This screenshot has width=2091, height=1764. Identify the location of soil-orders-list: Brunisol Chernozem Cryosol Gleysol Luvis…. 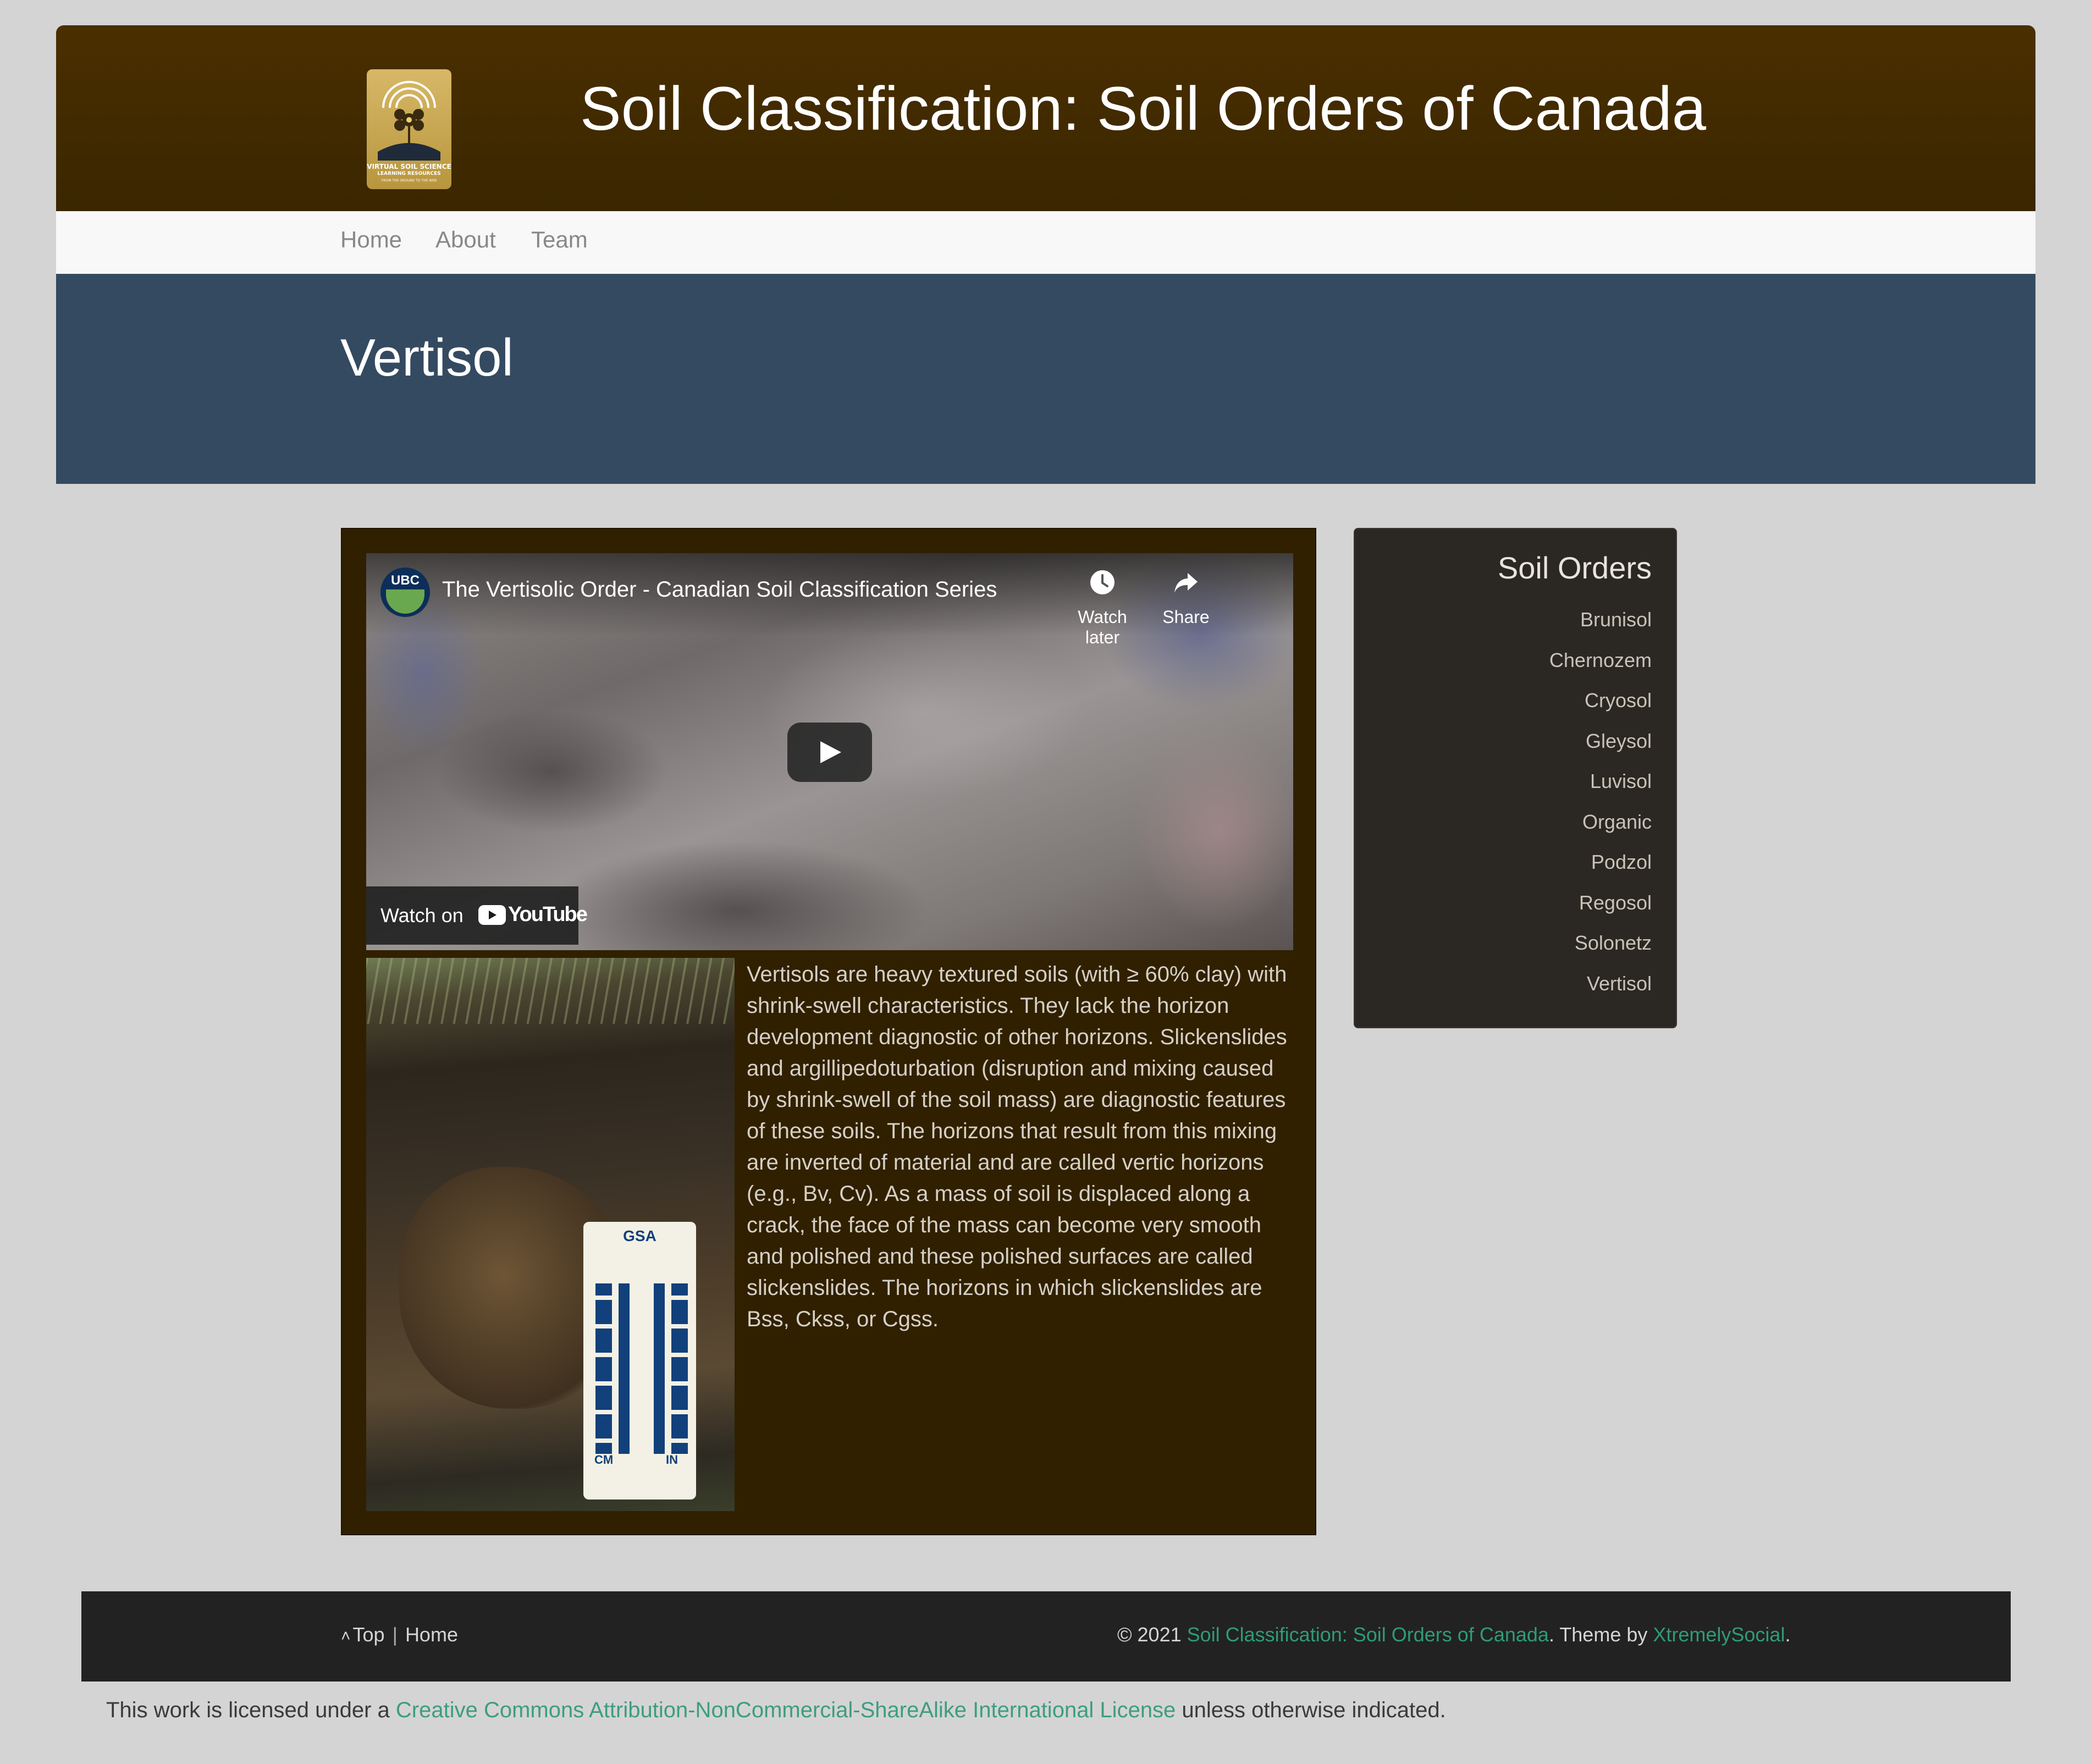
(1600, 801).